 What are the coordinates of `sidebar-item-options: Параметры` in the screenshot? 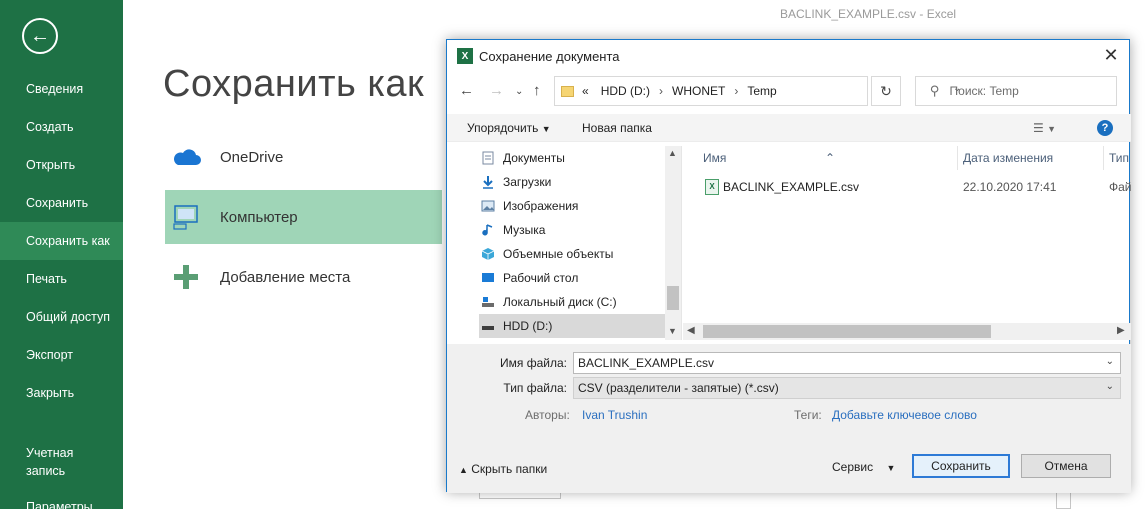 It's located at (61, 498).